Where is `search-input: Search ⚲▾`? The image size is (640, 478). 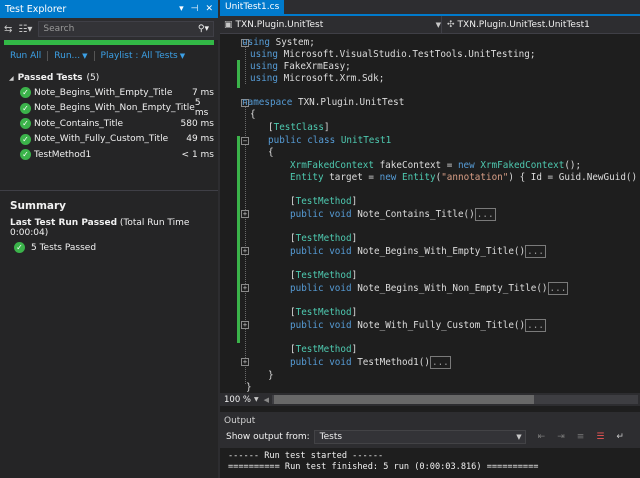 search-input: Search ⚲▾ is located at coordinates (126, 29).